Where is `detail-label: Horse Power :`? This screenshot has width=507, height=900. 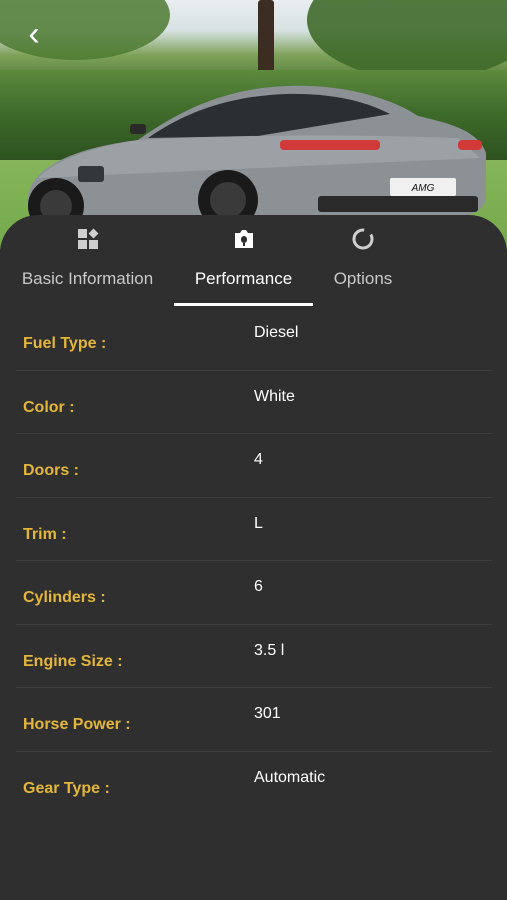
detail-label: Horse Power : is located at coordinates (77, 724).